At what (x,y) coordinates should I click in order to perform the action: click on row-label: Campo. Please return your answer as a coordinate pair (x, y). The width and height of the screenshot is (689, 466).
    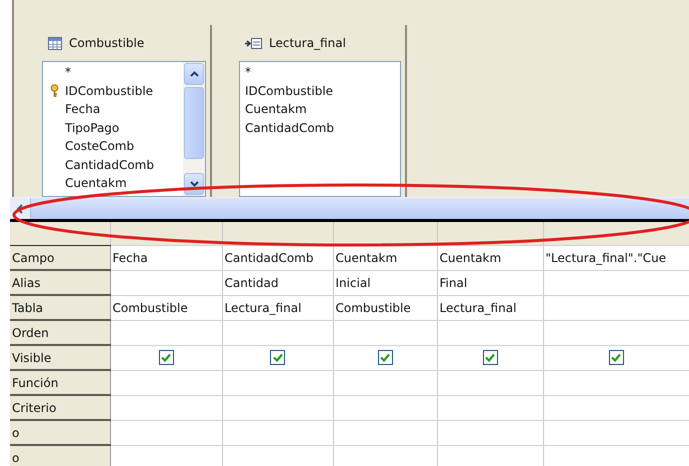
    Looking at the image, I should click on (60, 258).